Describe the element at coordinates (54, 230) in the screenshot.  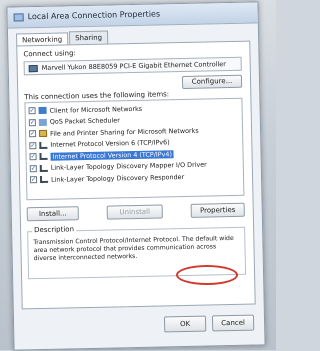
I see `description-title: Description` at that location.